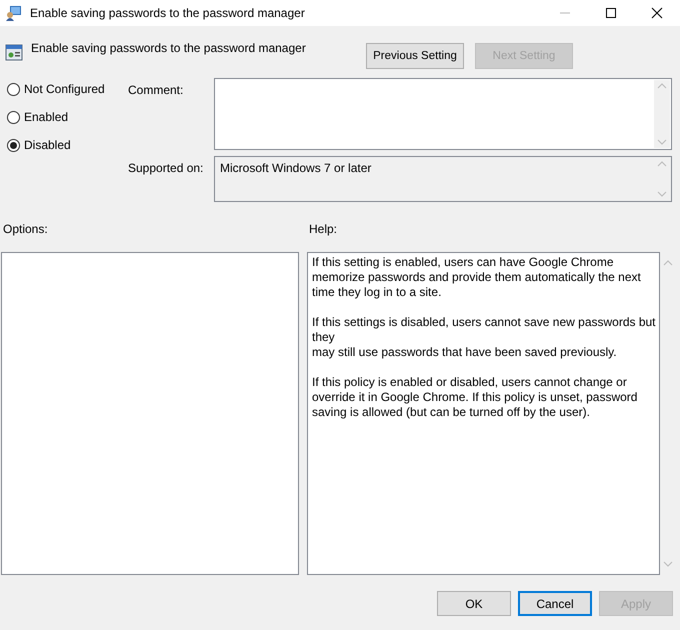 The width and height of the screenshot is (680, 630). What do you see at coordinates (168, 13) in the screenshot?
I see `window-title: Enable saving passwords to the password manager` at bounding box center [168, 13].